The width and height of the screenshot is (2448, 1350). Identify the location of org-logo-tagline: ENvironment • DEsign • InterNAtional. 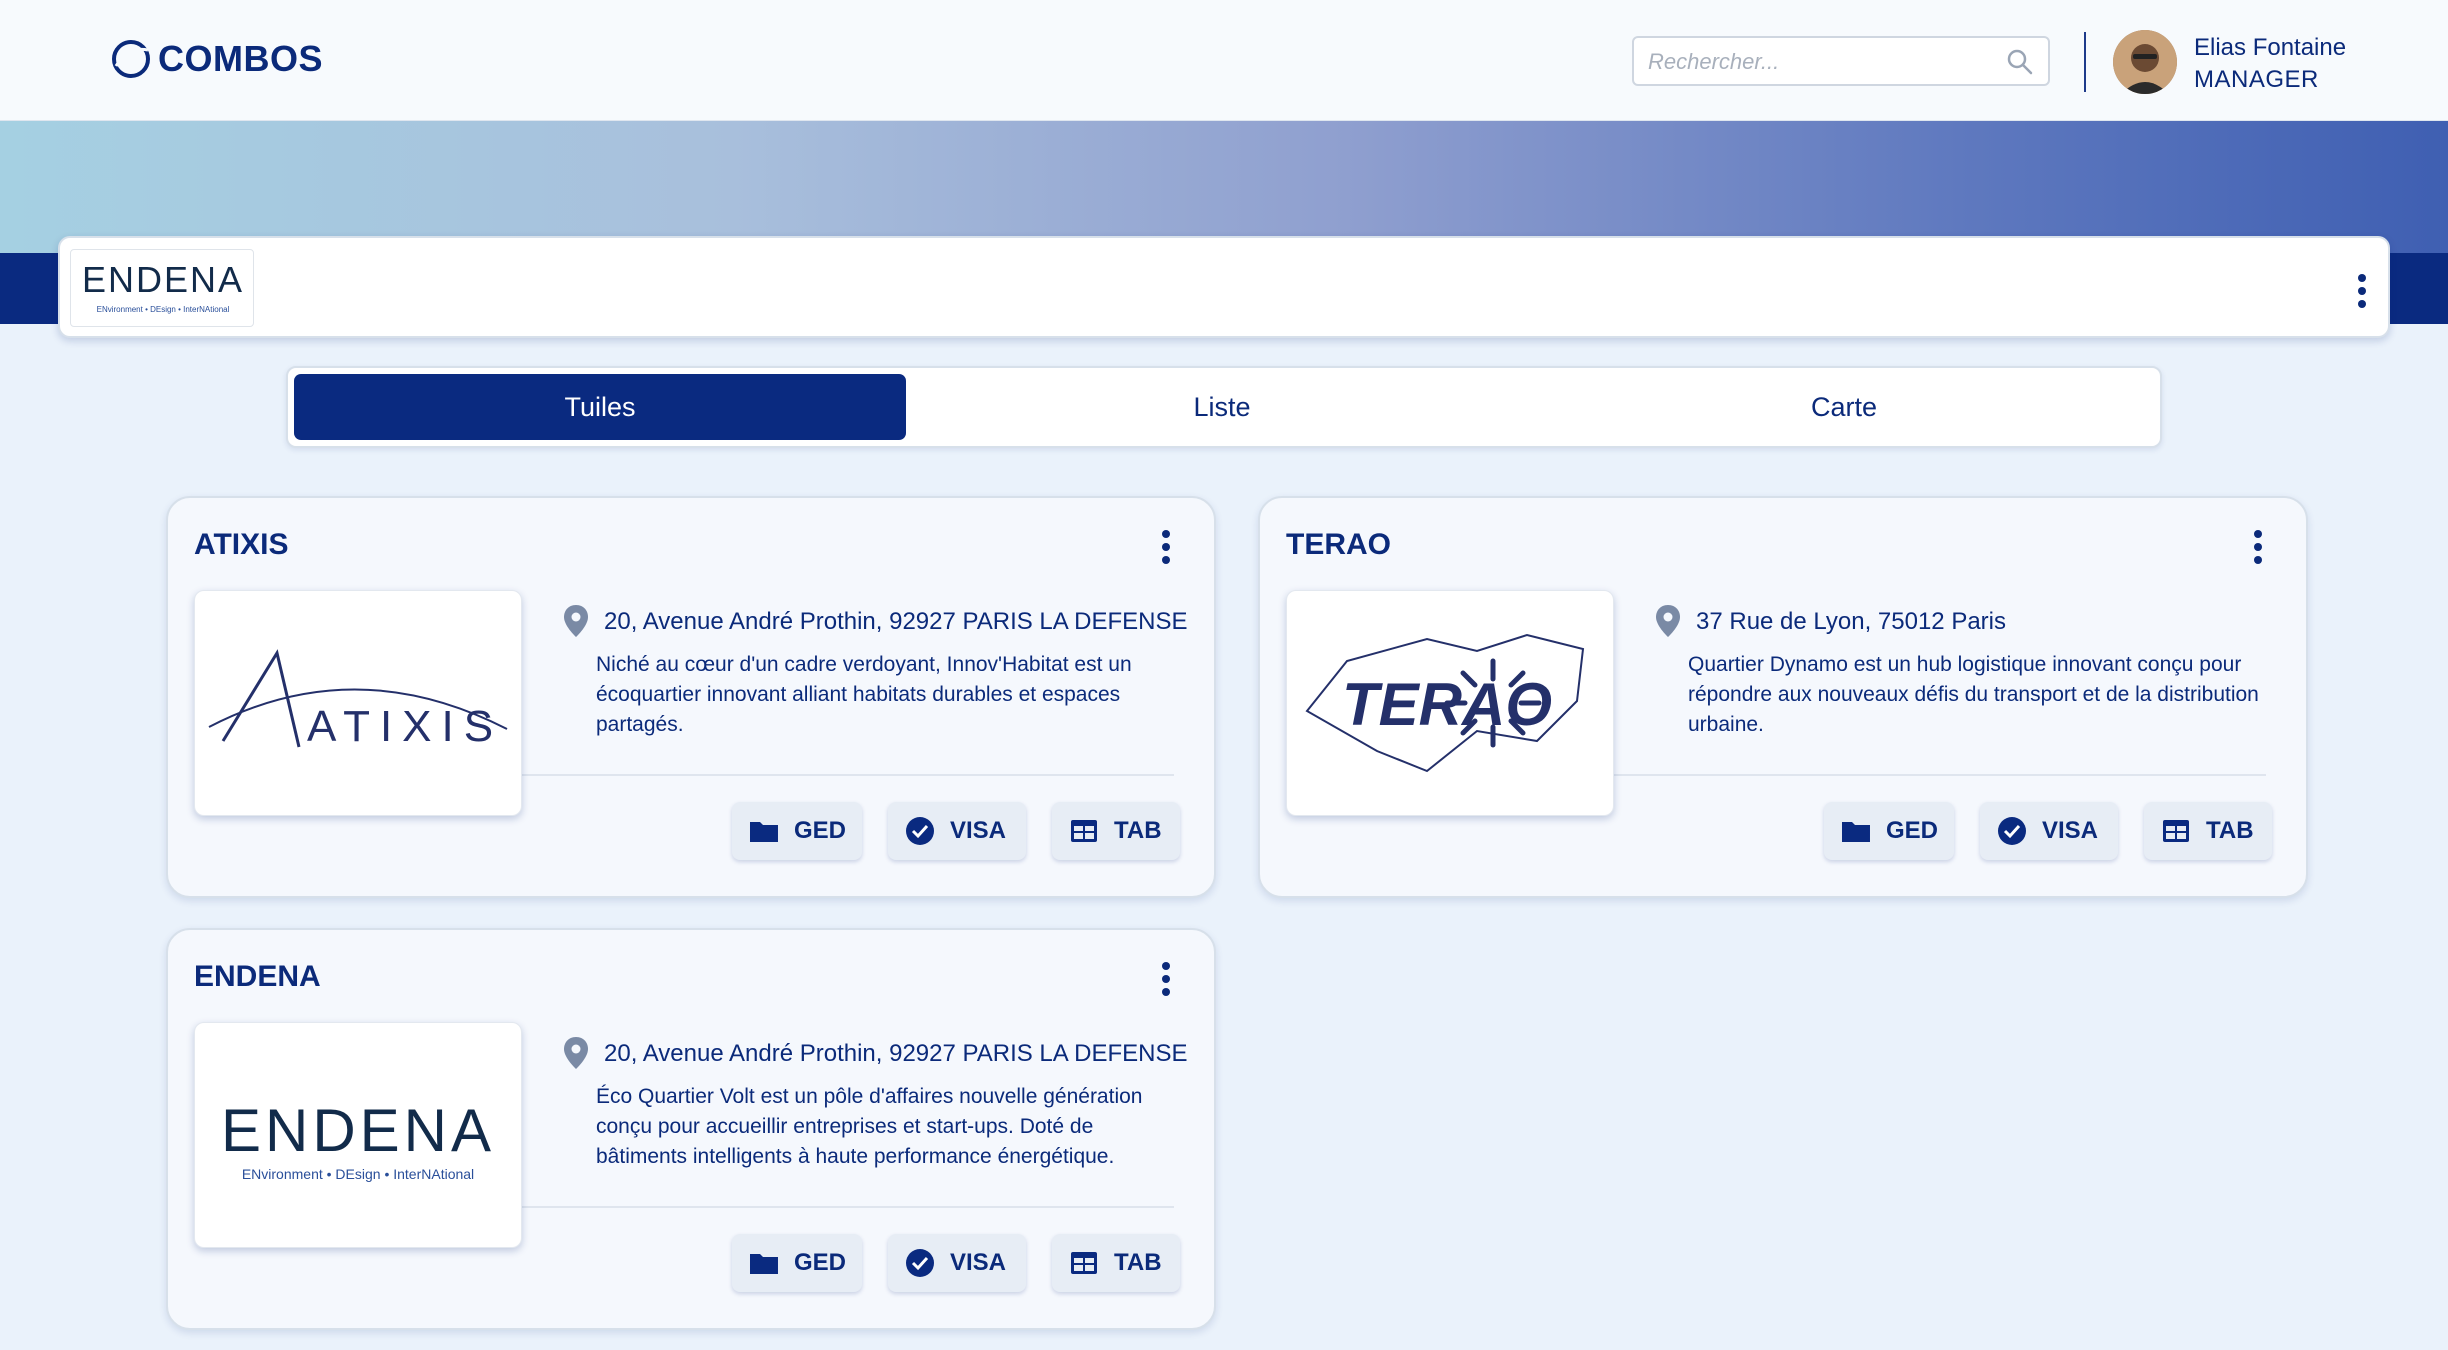
(163, 309).